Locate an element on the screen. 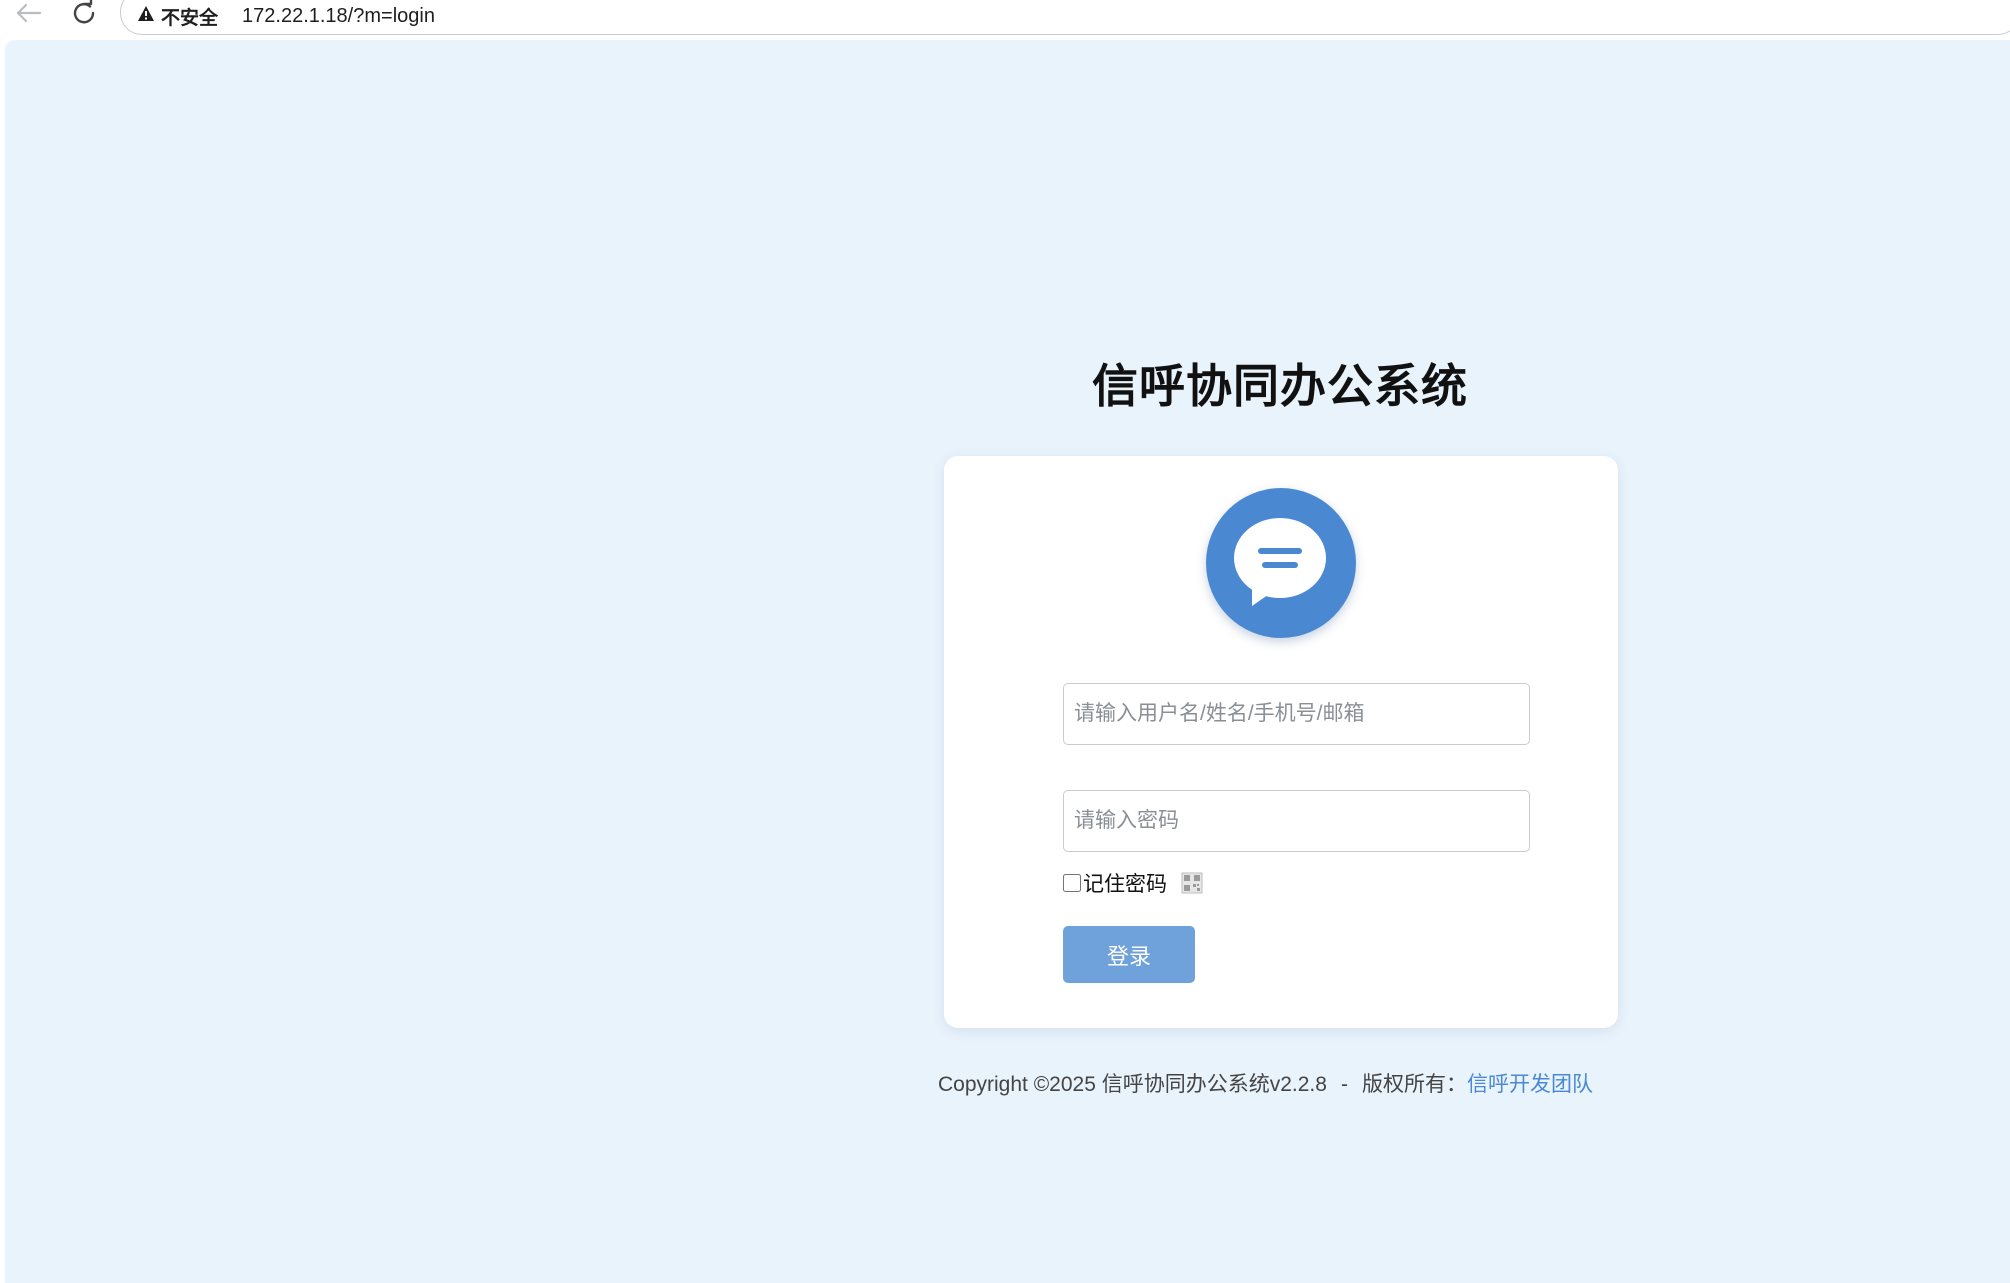  app-logo is located at coordinates (1281, 563).